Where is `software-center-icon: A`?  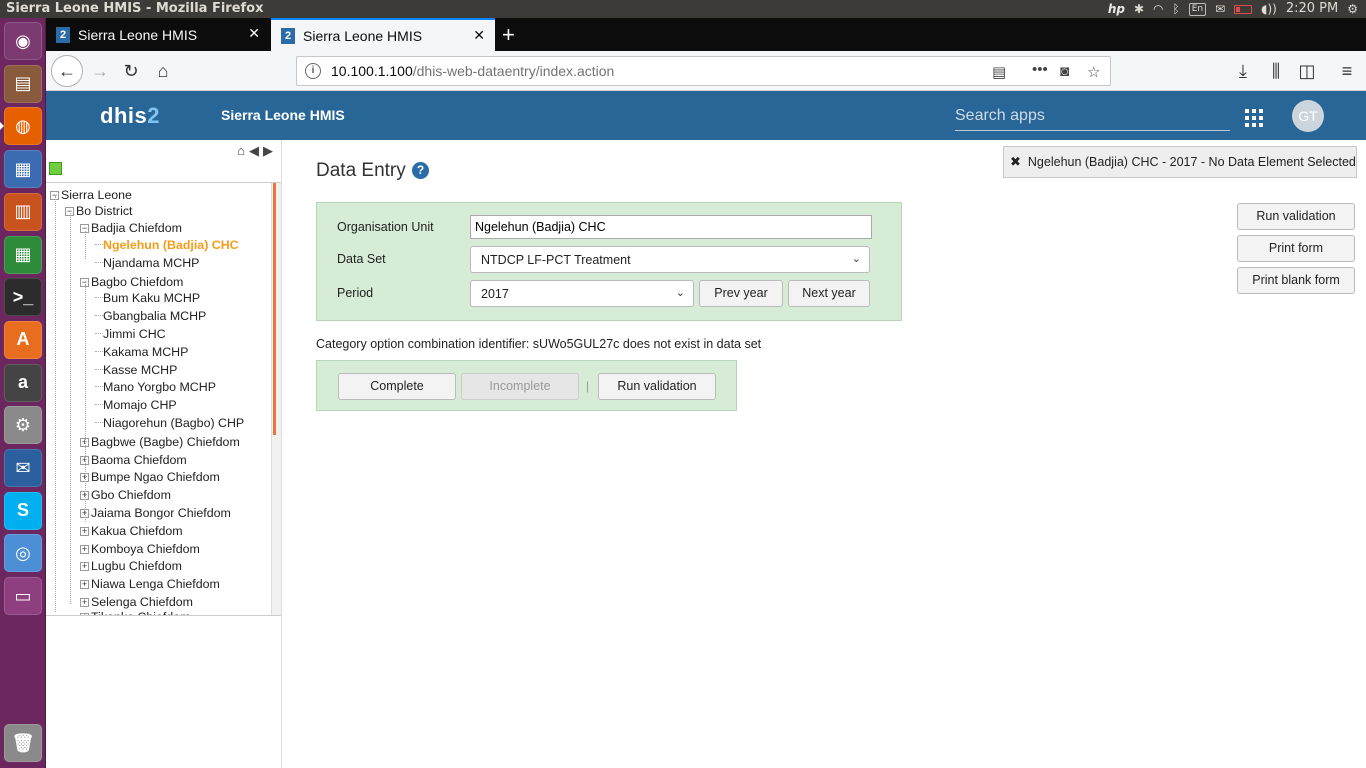 software-center-icon: A is located at coordinates (23, 339).